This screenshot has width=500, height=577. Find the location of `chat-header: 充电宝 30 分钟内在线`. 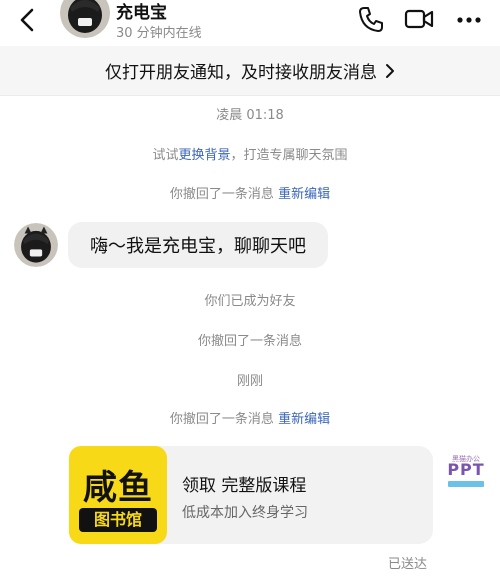

chat-header: 充电宝 30 分钟内在线 is located at coordinates (250, 22).